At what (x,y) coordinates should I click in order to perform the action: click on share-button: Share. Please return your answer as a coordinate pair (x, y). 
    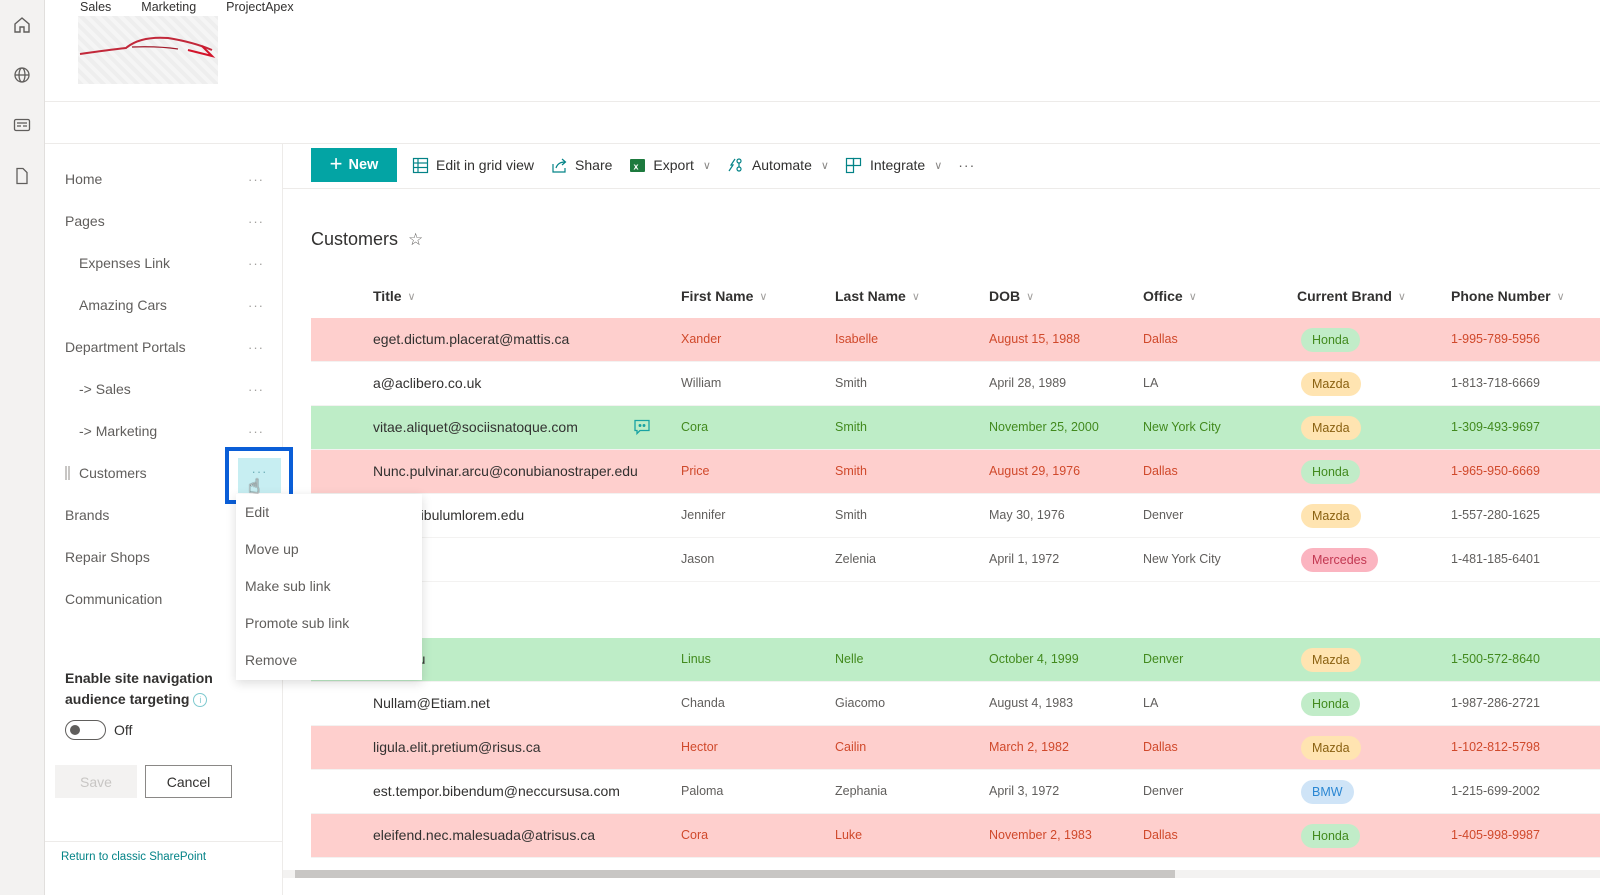
    Looking at the image, I should click on (581, 165).